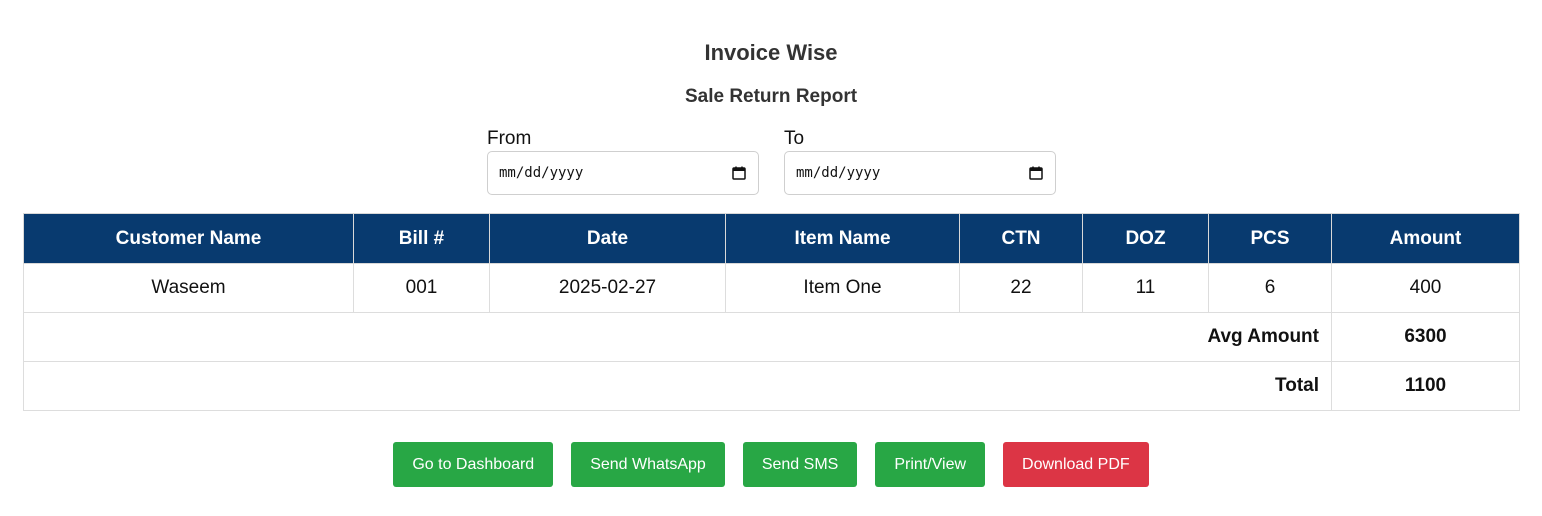  I want to click on go-to-dashboard-button: Go to Dashboard, so click(473, 464).